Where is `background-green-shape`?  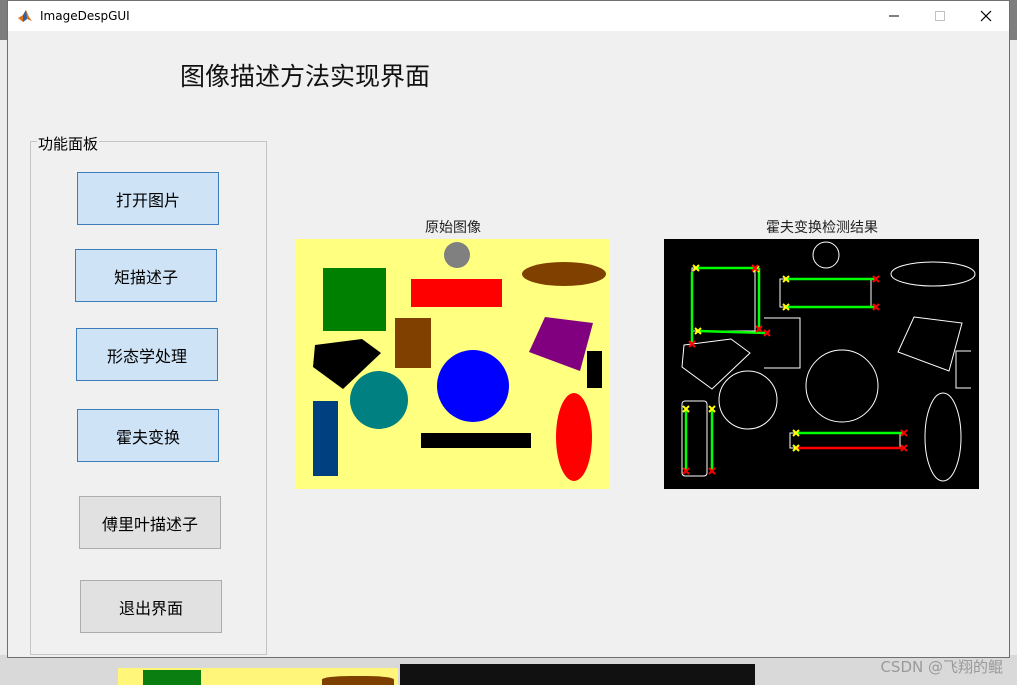 background-green-shape is located at coordinates (172, 677).